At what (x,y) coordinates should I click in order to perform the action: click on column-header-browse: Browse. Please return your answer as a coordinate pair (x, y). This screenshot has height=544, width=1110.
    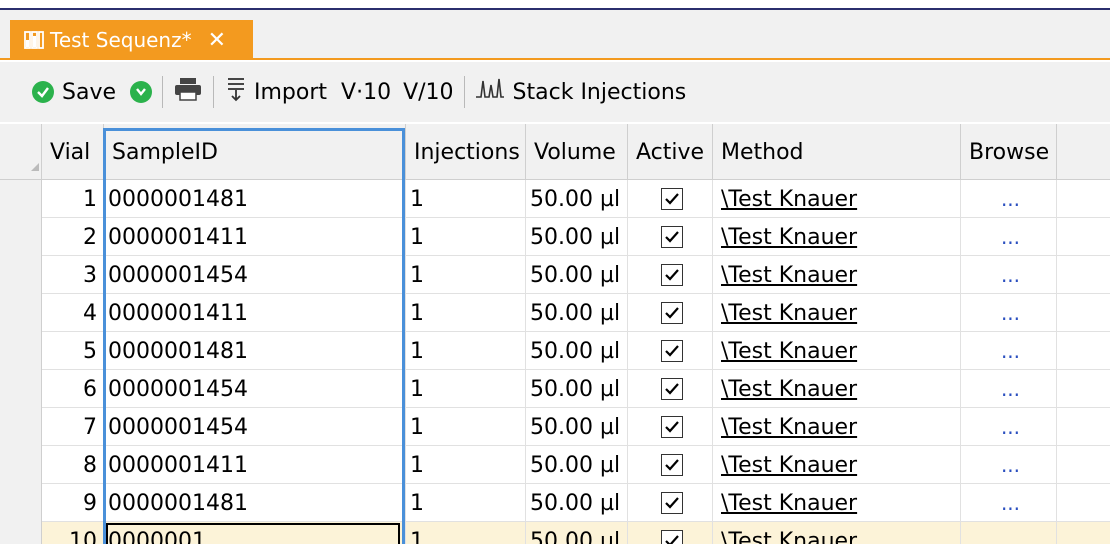
    Looking at the image, I should click on (1009, 152).